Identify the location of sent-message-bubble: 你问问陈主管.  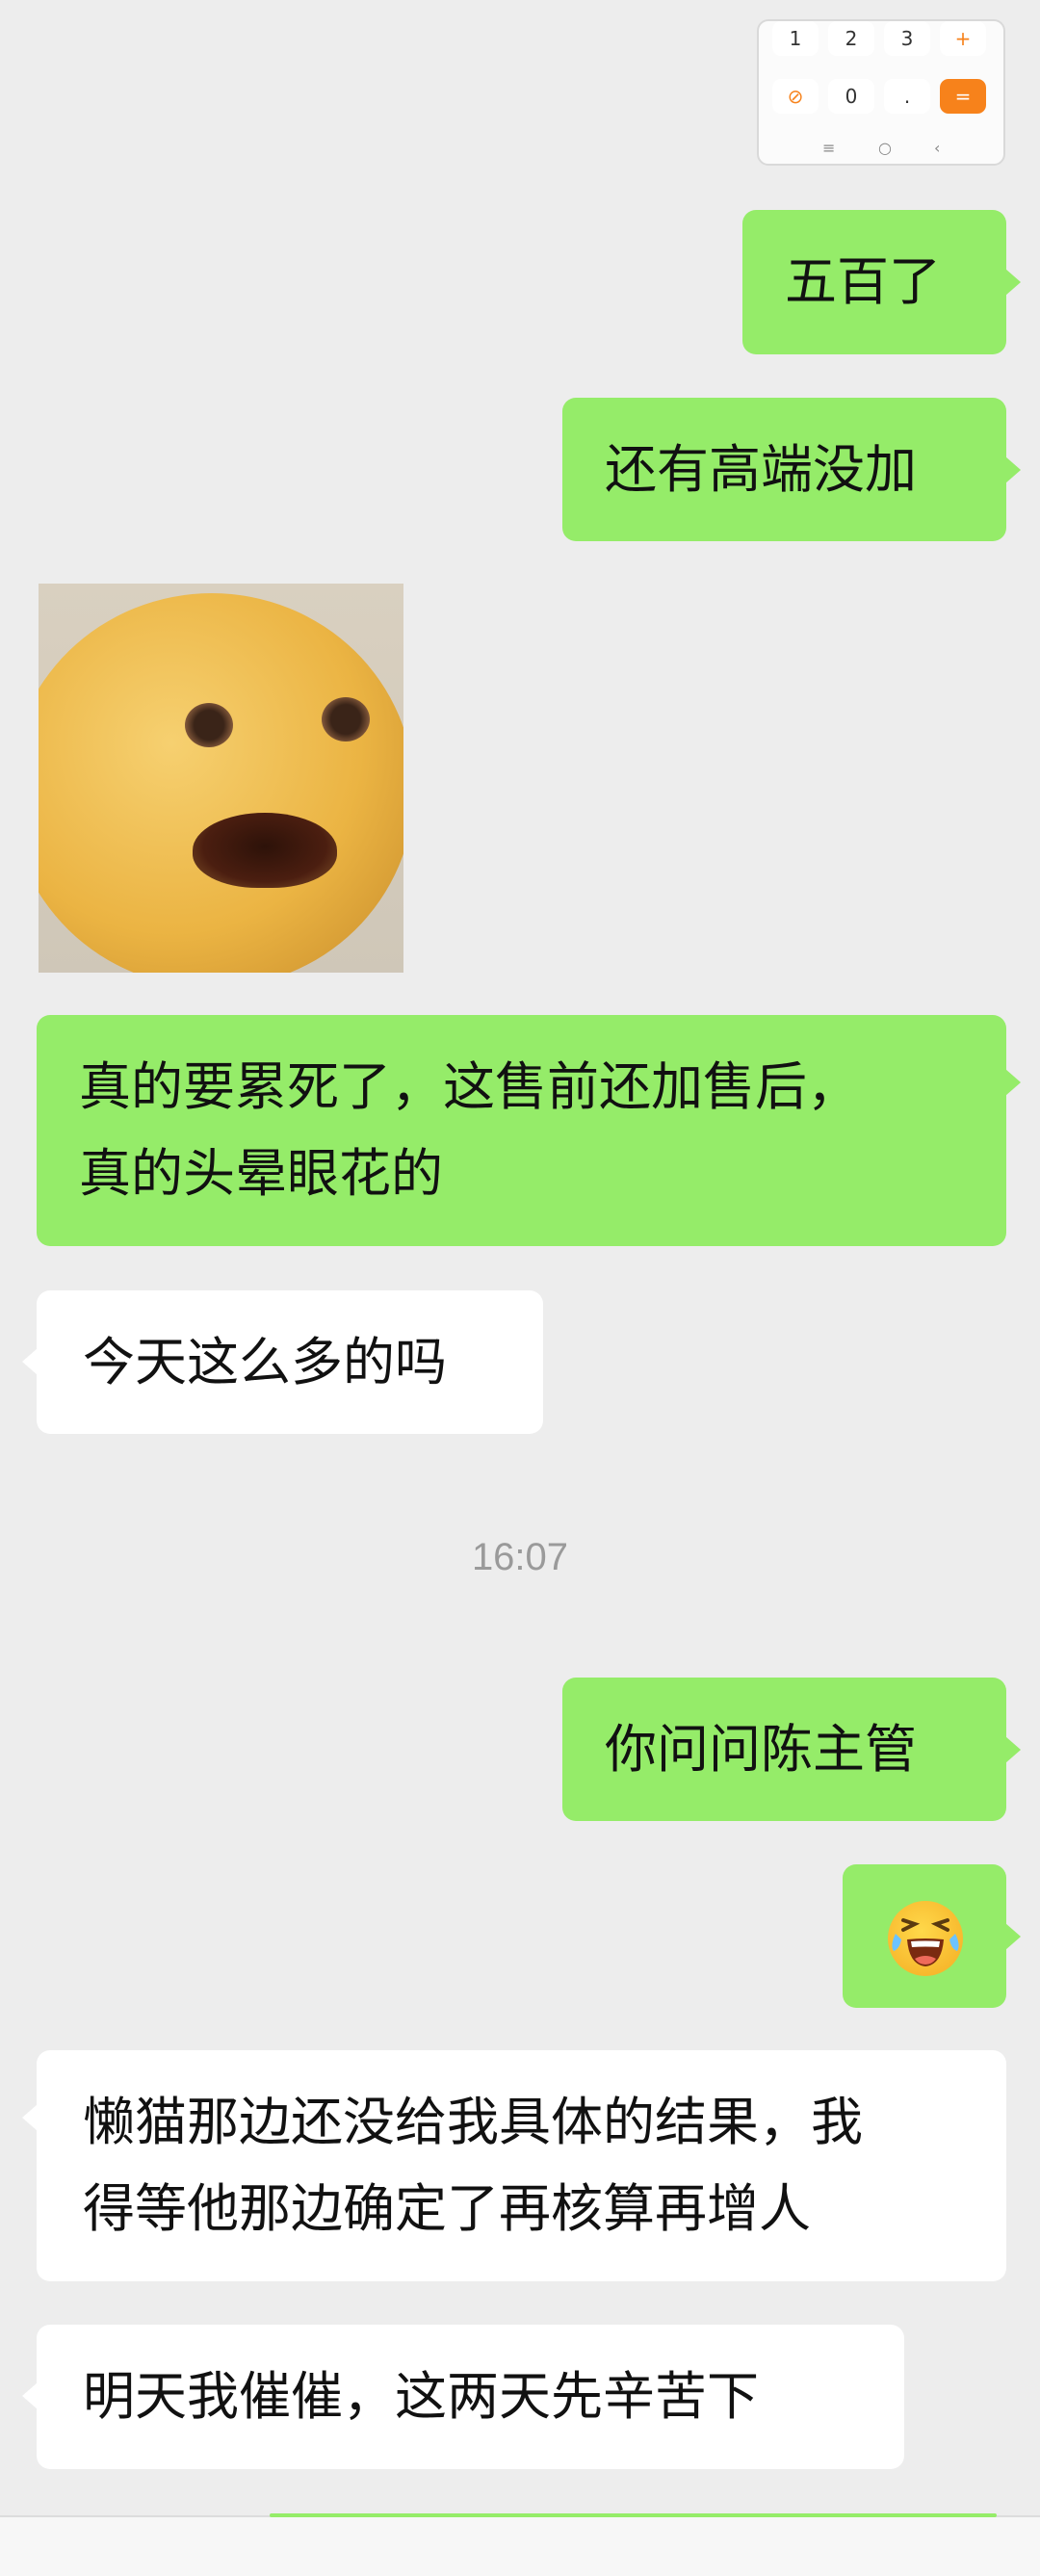
(791, 1749).